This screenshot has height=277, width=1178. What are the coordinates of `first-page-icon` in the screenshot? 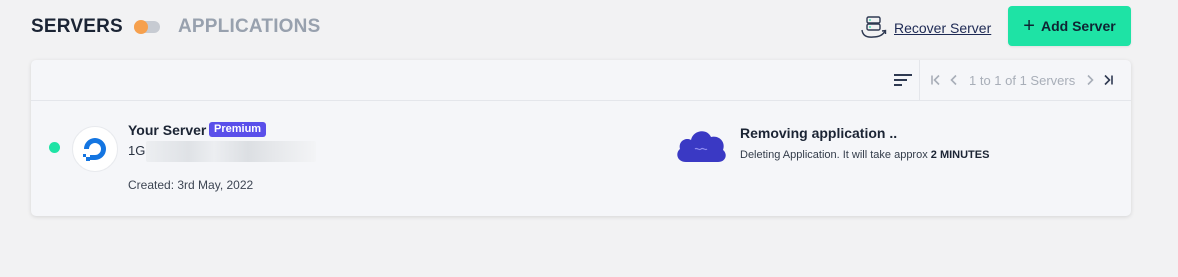 It's located at (935, 80).